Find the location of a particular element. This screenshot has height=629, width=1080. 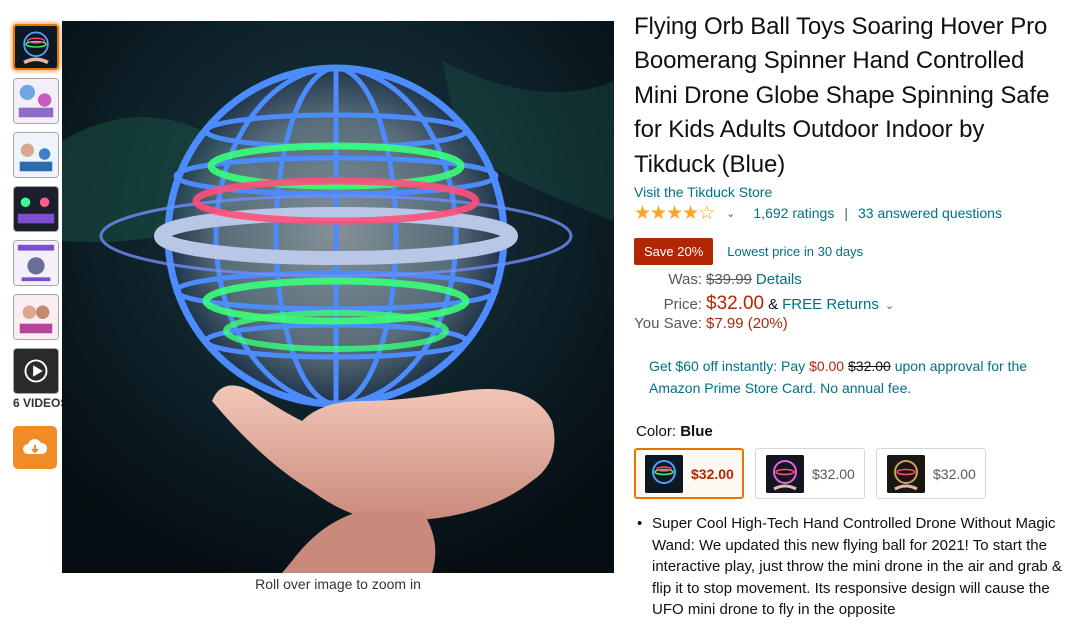

details-link: Details is located at coordinates (779, 279).